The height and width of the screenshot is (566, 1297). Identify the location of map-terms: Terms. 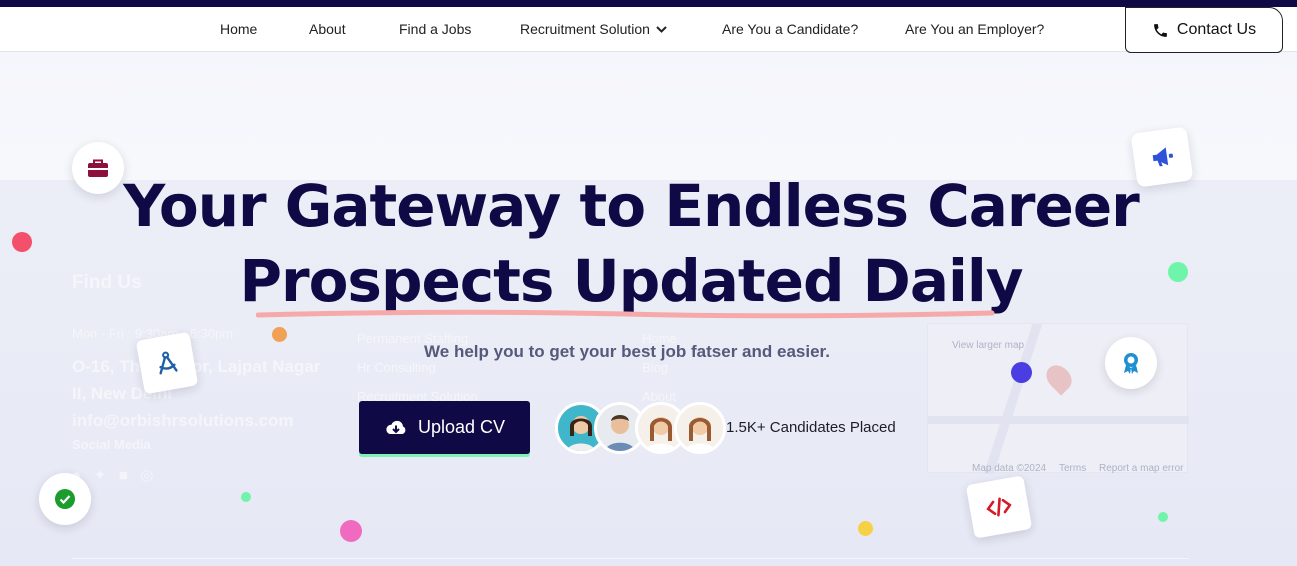
(1073, 468).